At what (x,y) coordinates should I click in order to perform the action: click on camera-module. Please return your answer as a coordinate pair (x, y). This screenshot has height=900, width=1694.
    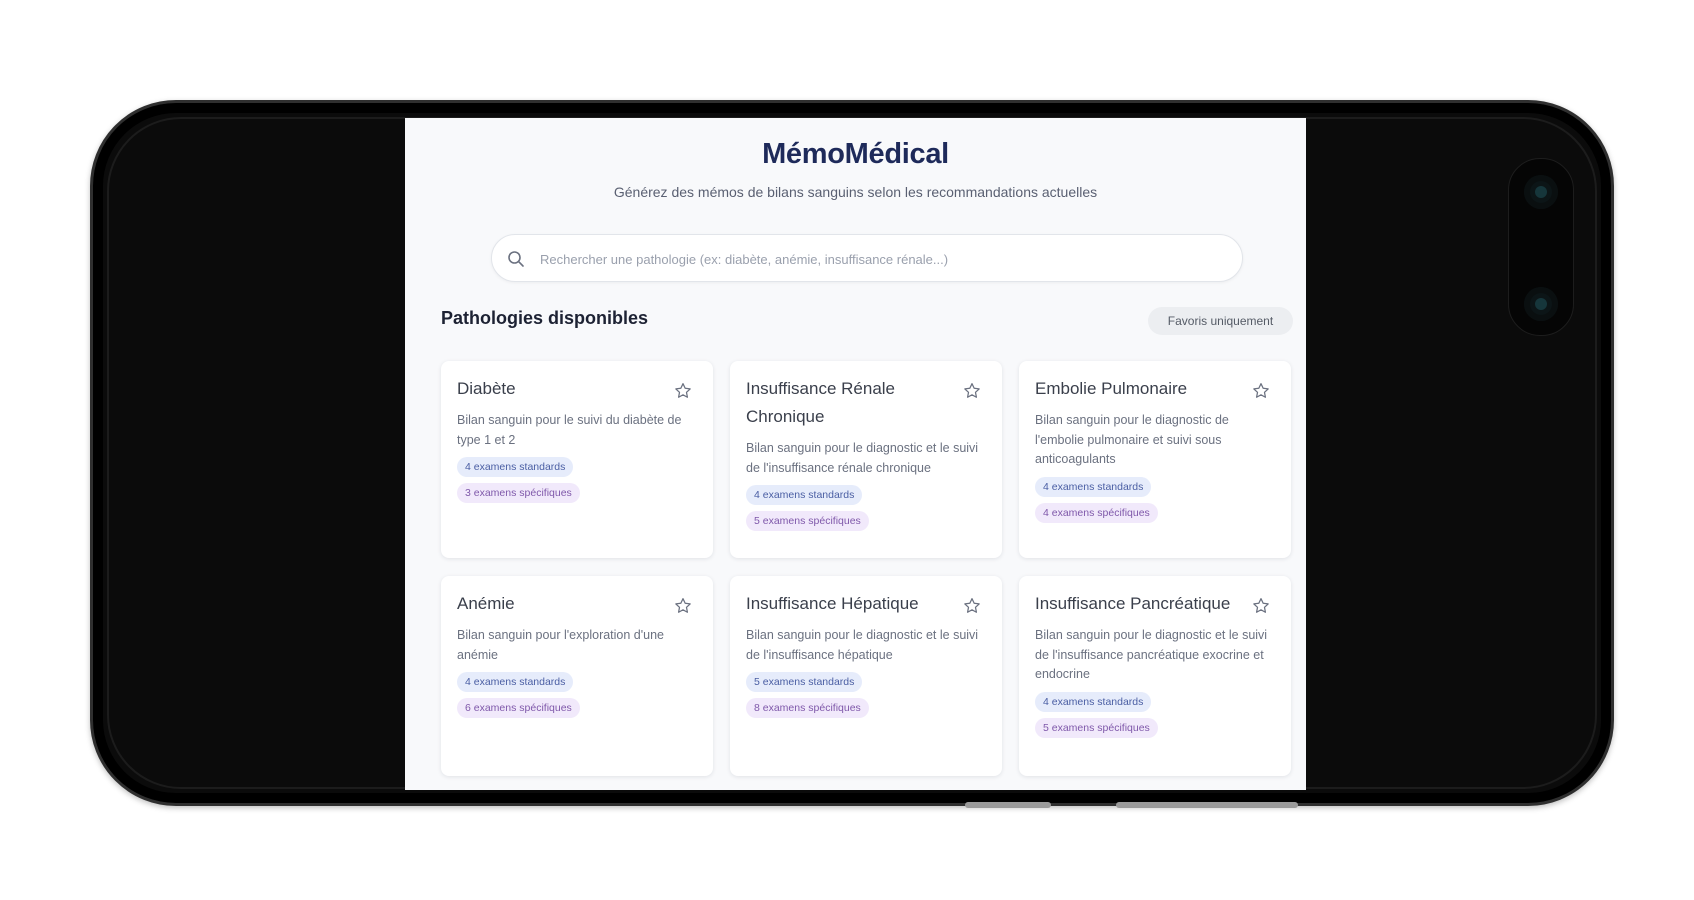
    Looking at the image, I should click on (1541, 247).